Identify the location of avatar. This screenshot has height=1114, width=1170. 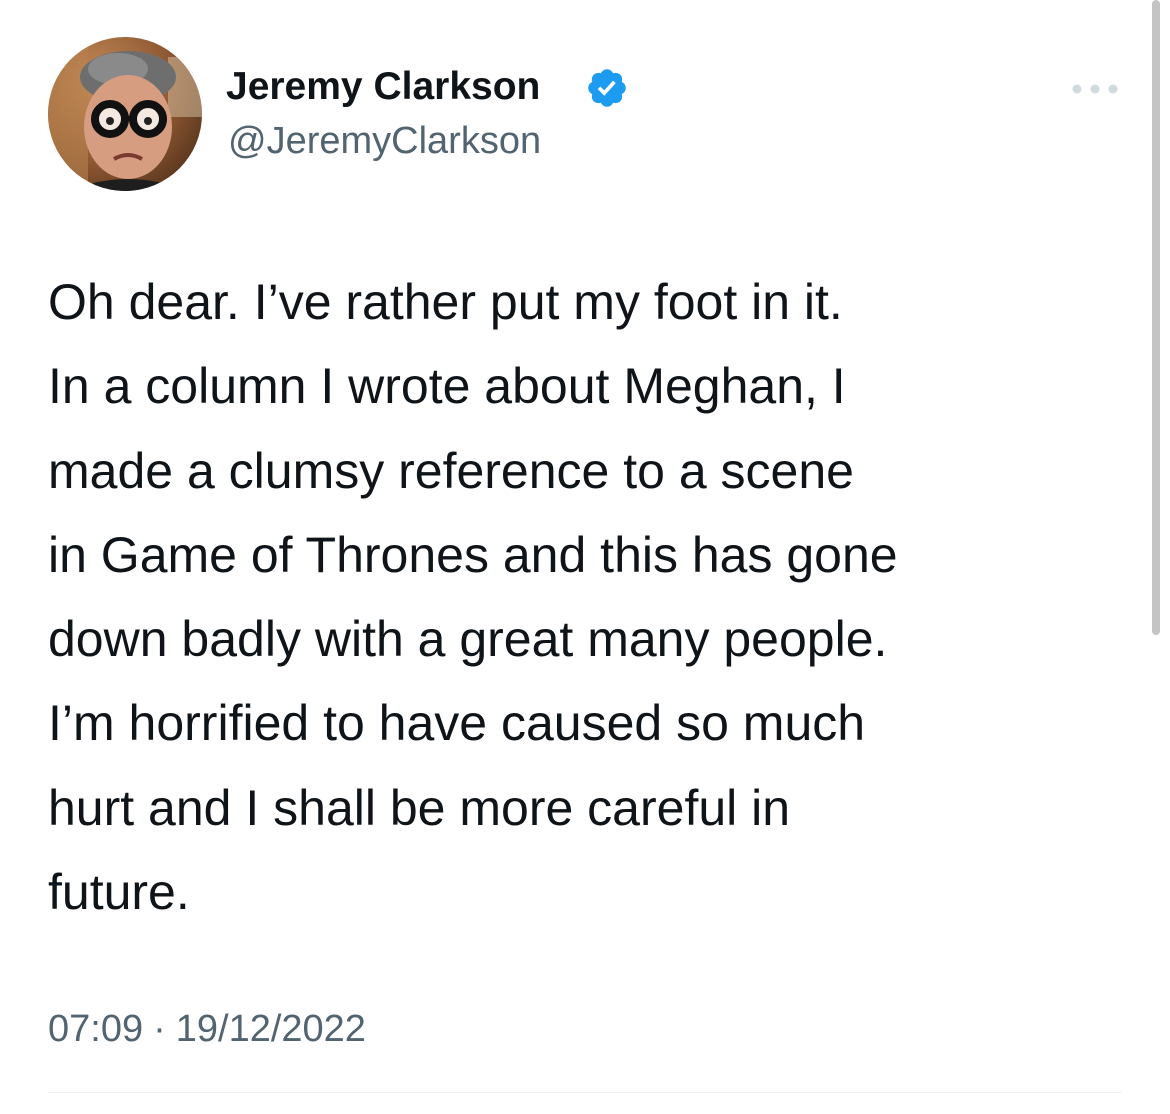
(125, 114).